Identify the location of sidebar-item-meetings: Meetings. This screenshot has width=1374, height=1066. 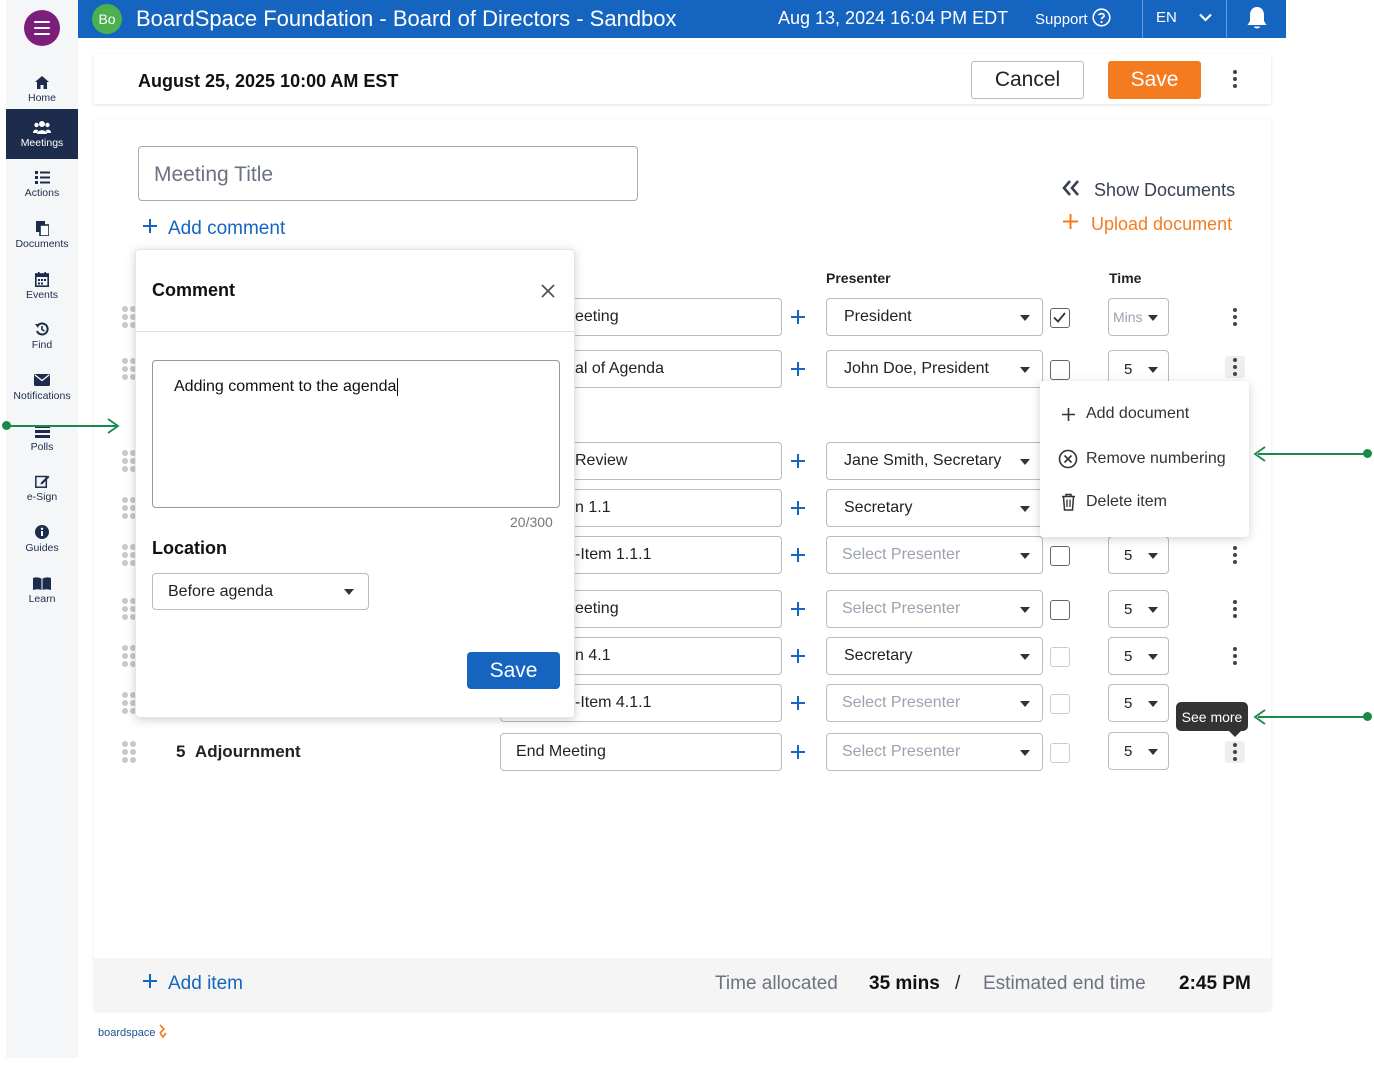
(42, 134).